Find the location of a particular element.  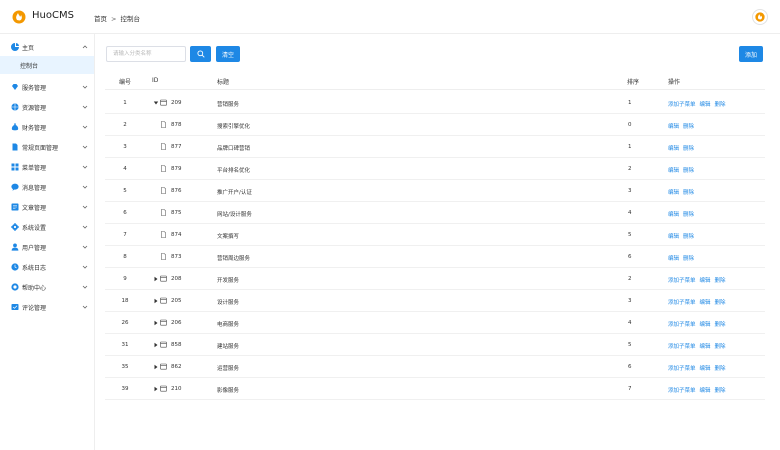

sidebar-item-menu: 菜单管理 is located at coordinates (47, 167).